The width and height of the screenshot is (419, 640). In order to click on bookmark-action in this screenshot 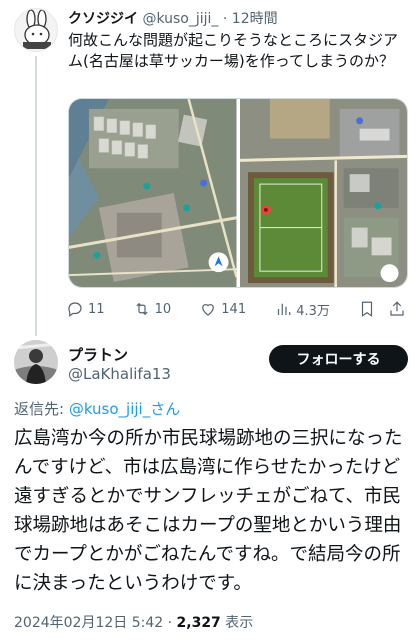, I will do `click(367, 309)`.